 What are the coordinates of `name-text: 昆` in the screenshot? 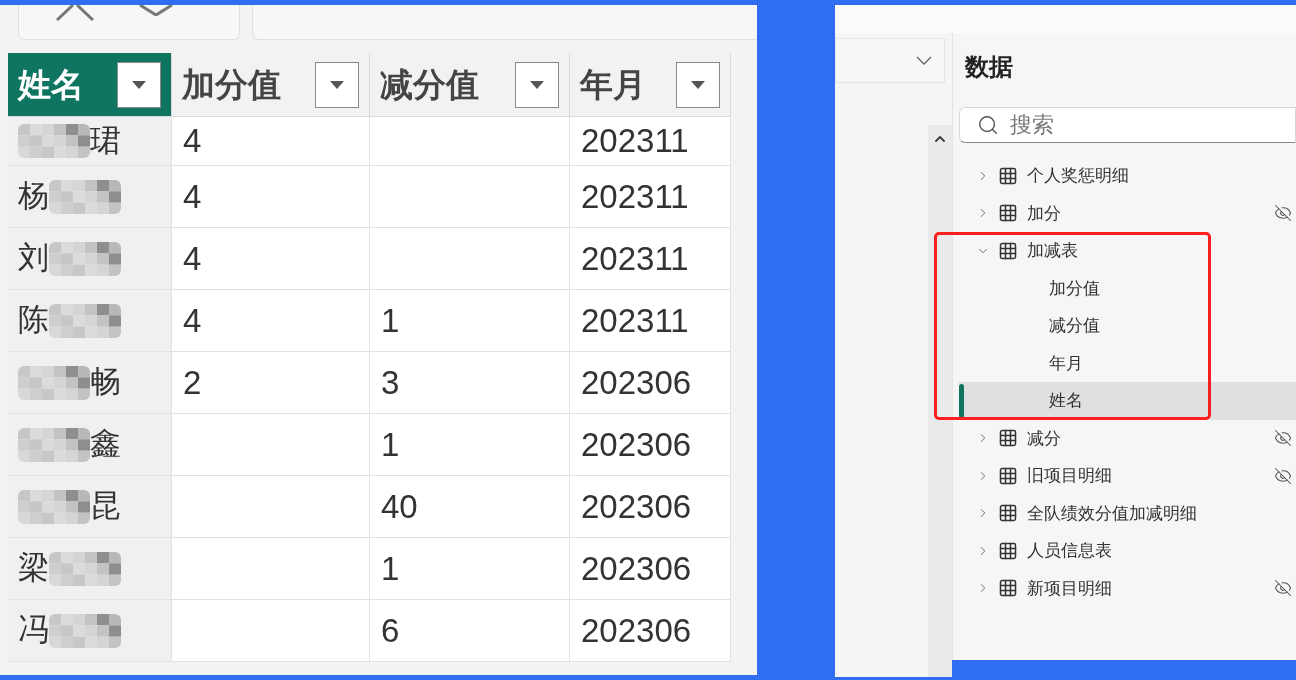 It's located at (105, 506).